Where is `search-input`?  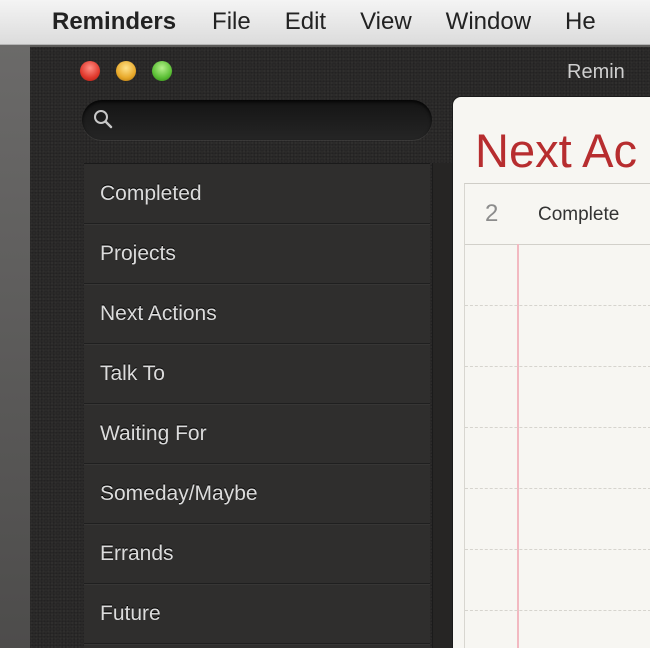 search-input is located at coordinates (272, 121).